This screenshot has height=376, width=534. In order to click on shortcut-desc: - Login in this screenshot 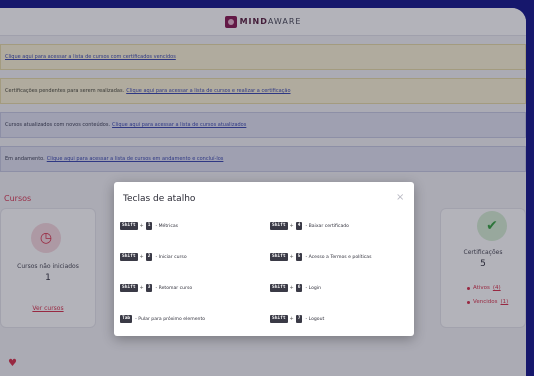, I will do `click(313, 288)`.